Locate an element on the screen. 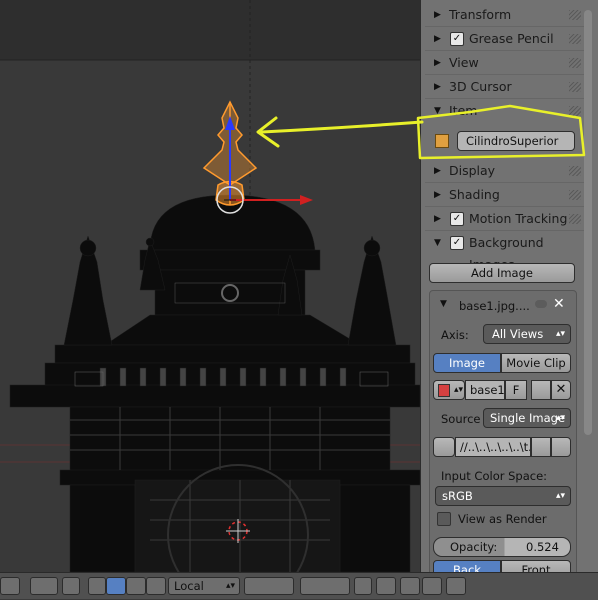 The image size is (598, 600). header-overflow is located at coordinates (509, 586).